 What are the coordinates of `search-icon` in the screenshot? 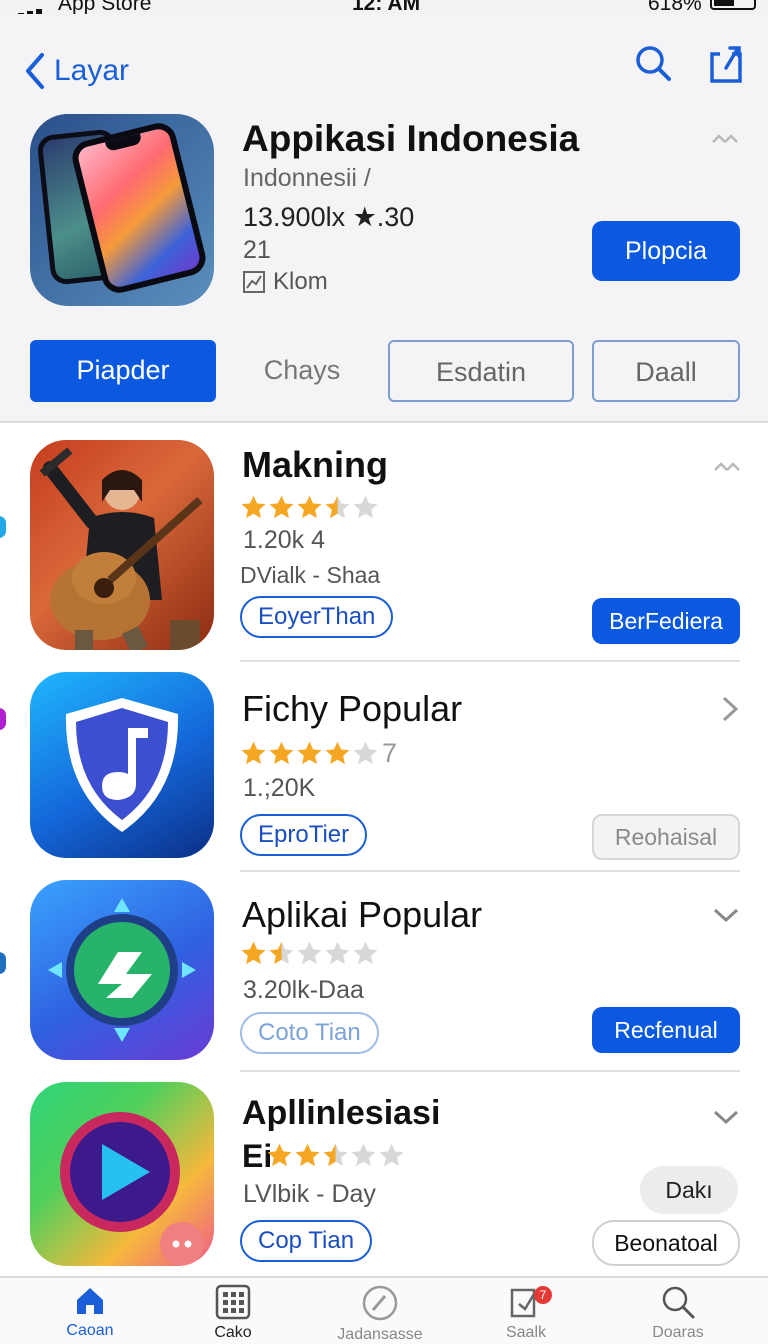 It's located at (653, 63).